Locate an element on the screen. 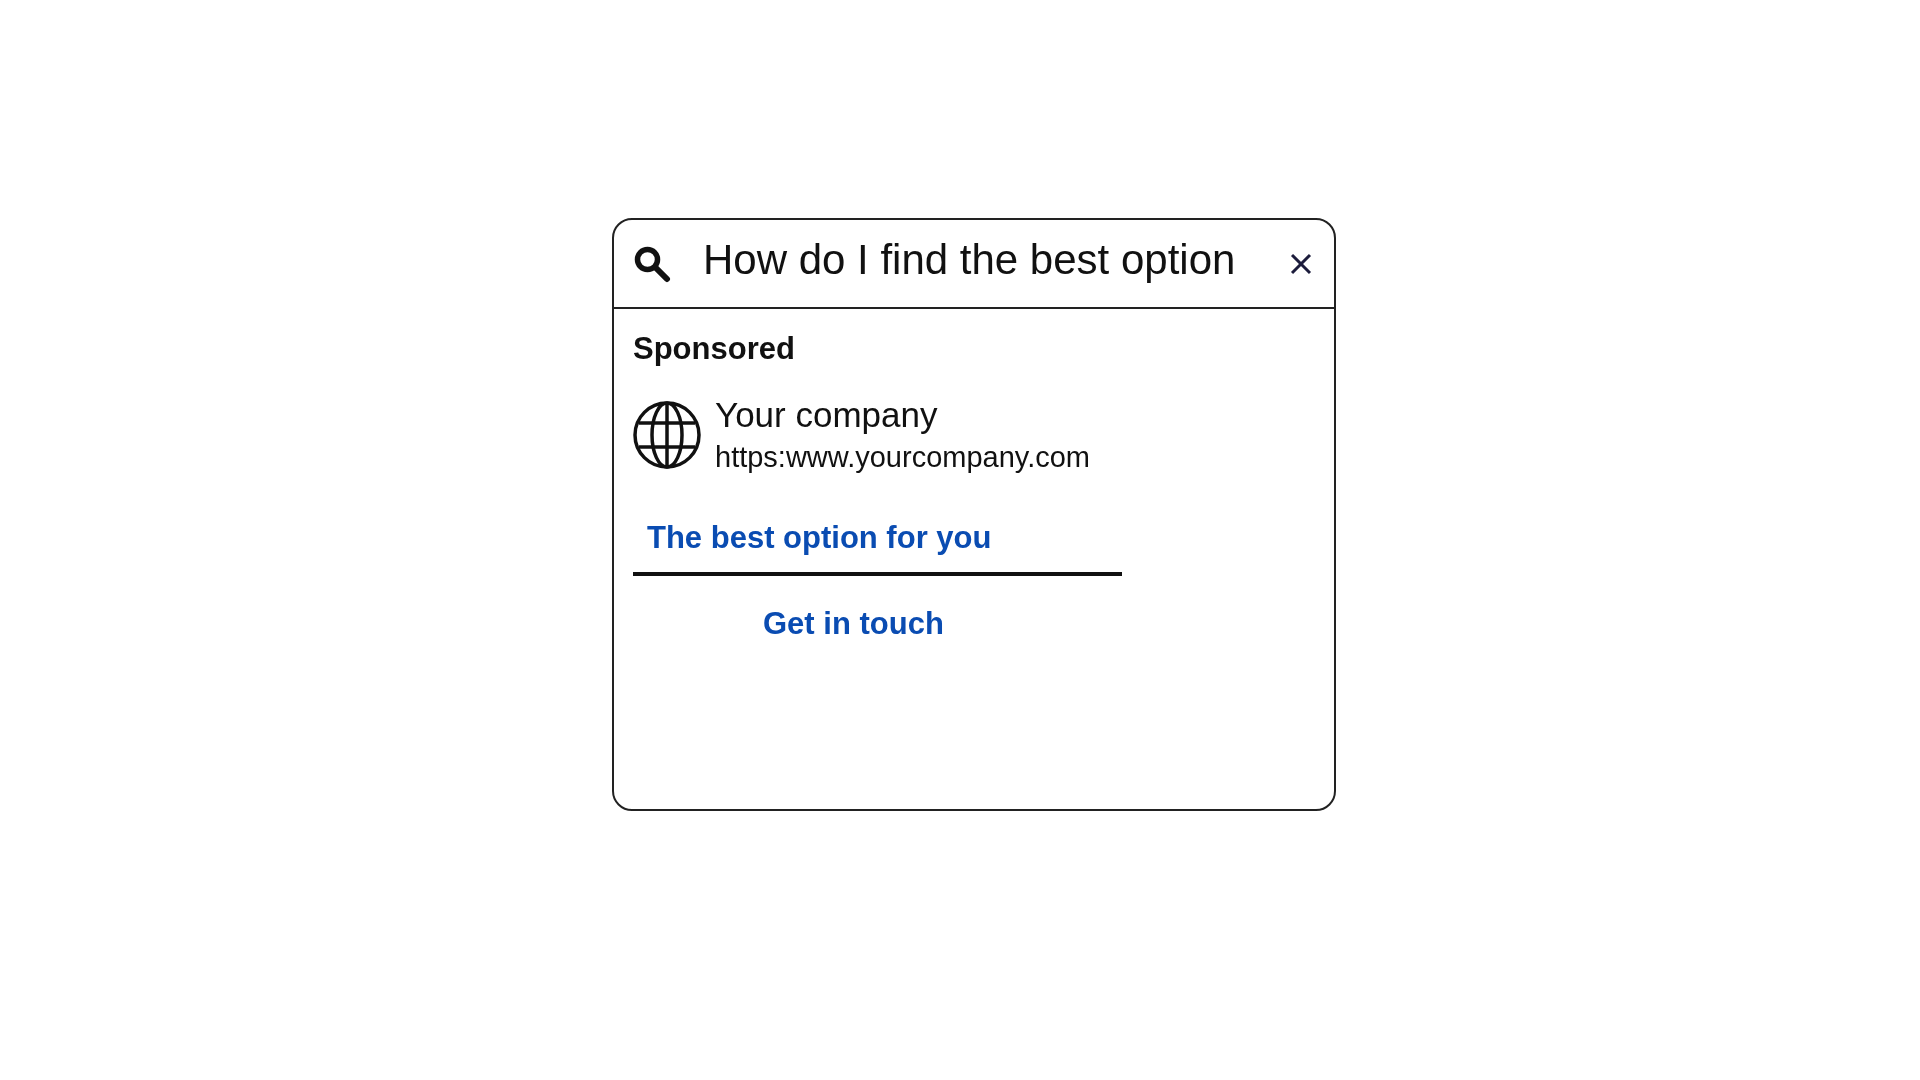 This screenshot has width=1920, height=1080. company-url: https:www.yourcompany.com is located at coordinates (902, 457).